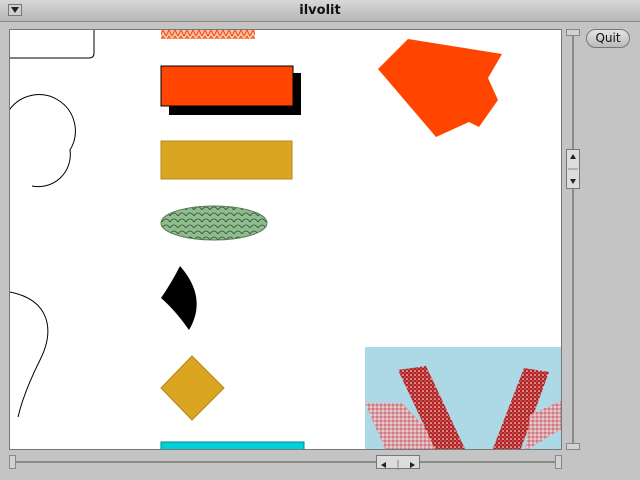 The image size is (640, 480). What do you see at coordinates (558, 462) in the screenshot?
I see `horizontal-scroll-right-end` at bounding box center [558, 462].